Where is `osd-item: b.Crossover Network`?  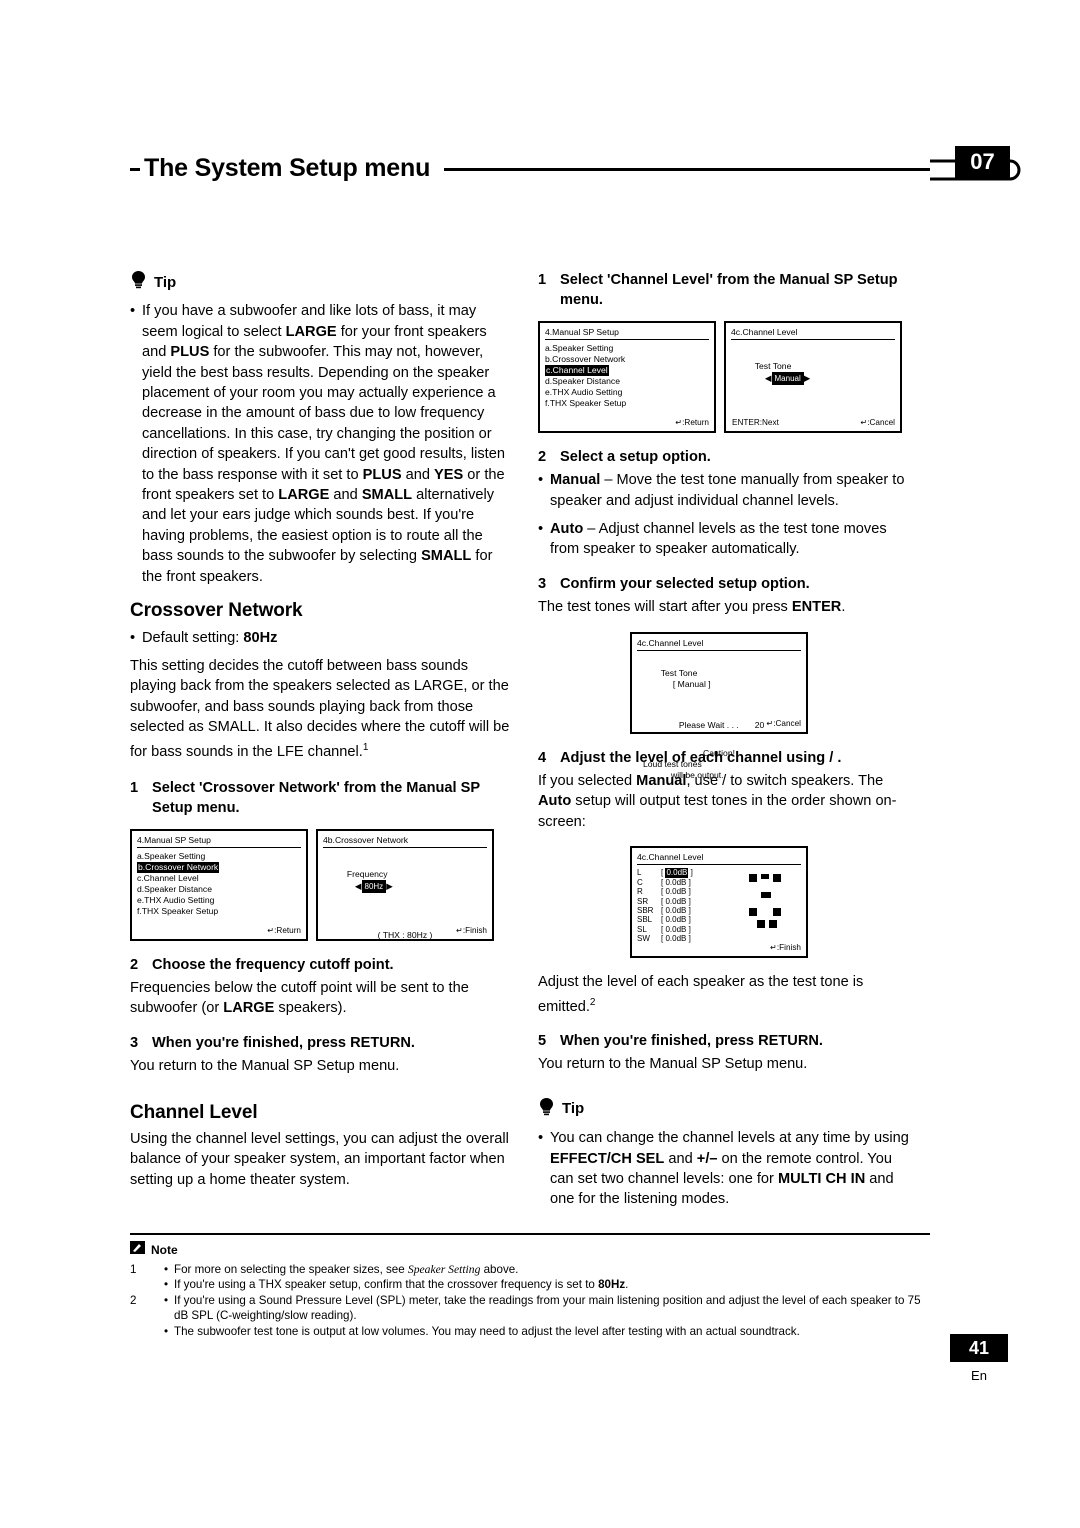 osd-item: b.Crossover Network is located at coordinates (585, 358).